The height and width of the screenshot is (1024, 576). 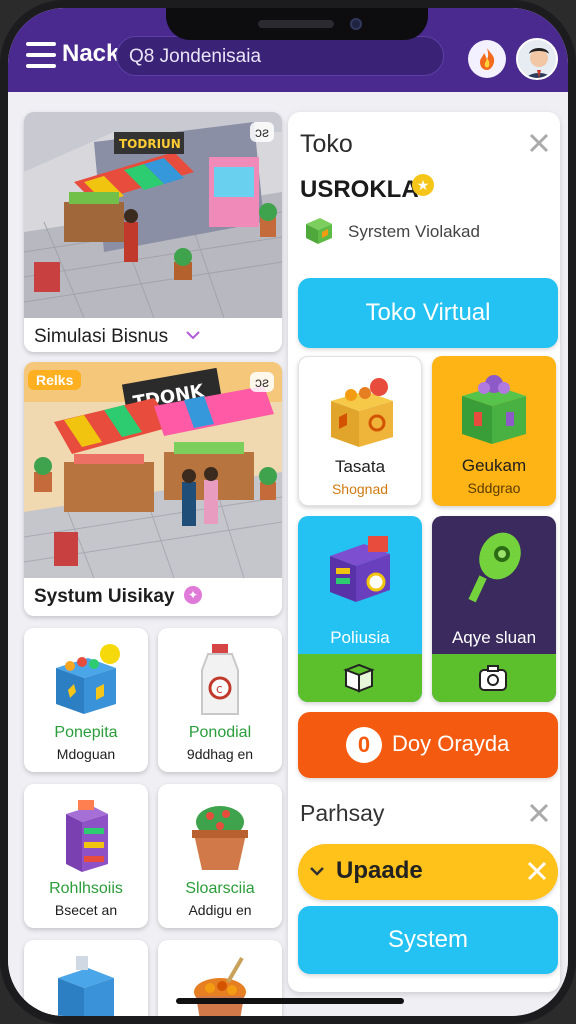 I want to click on feed-card-system: TDONK Relks ɔƨ Systum Uisikay ✦, so click(x=153, y=489).